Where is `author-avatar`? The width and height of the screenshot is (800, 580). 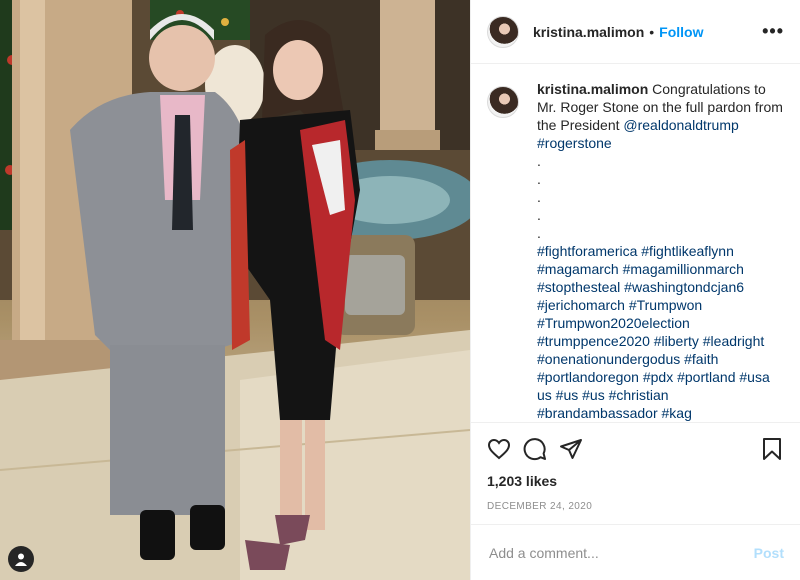
author-avatar is located at coordinates (503, 31).